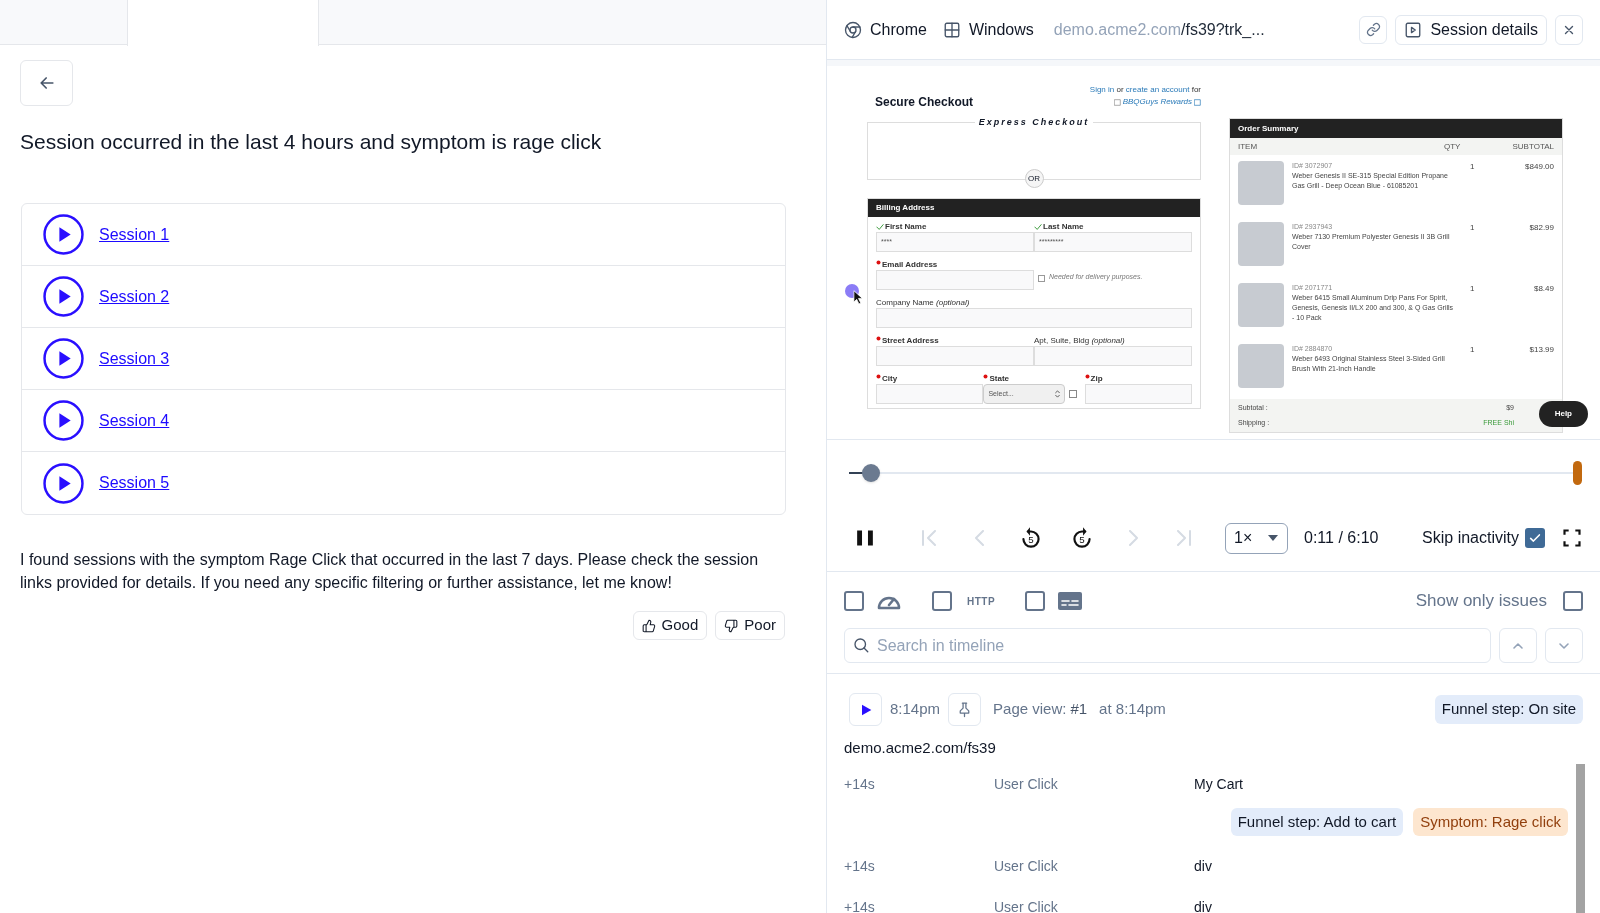  Describe the element at coordinates (965, 709) in the screenshot. I see `pin-button` at that location.